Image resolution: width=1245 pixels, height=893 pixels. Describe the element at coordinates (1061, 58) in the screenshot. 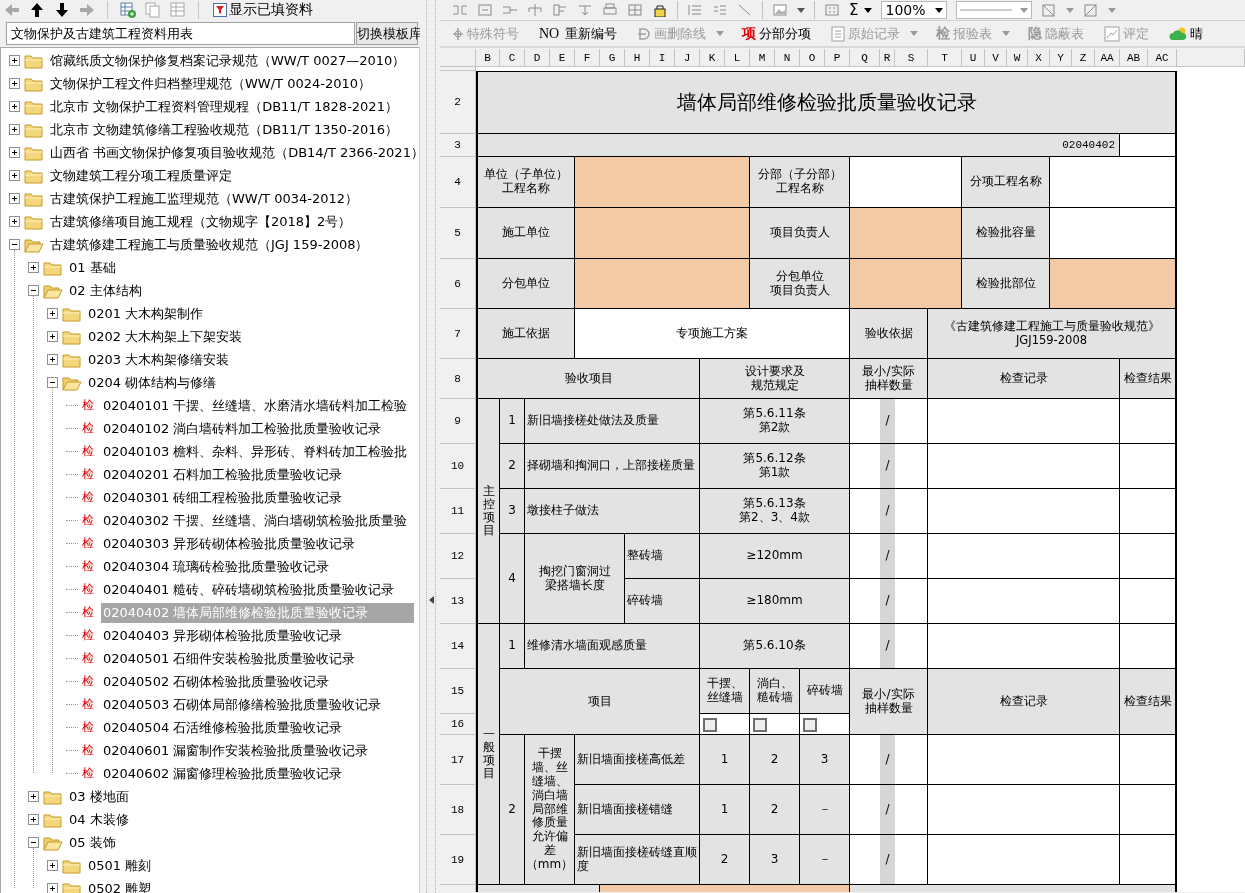

I see `column-header: Y` at that location.